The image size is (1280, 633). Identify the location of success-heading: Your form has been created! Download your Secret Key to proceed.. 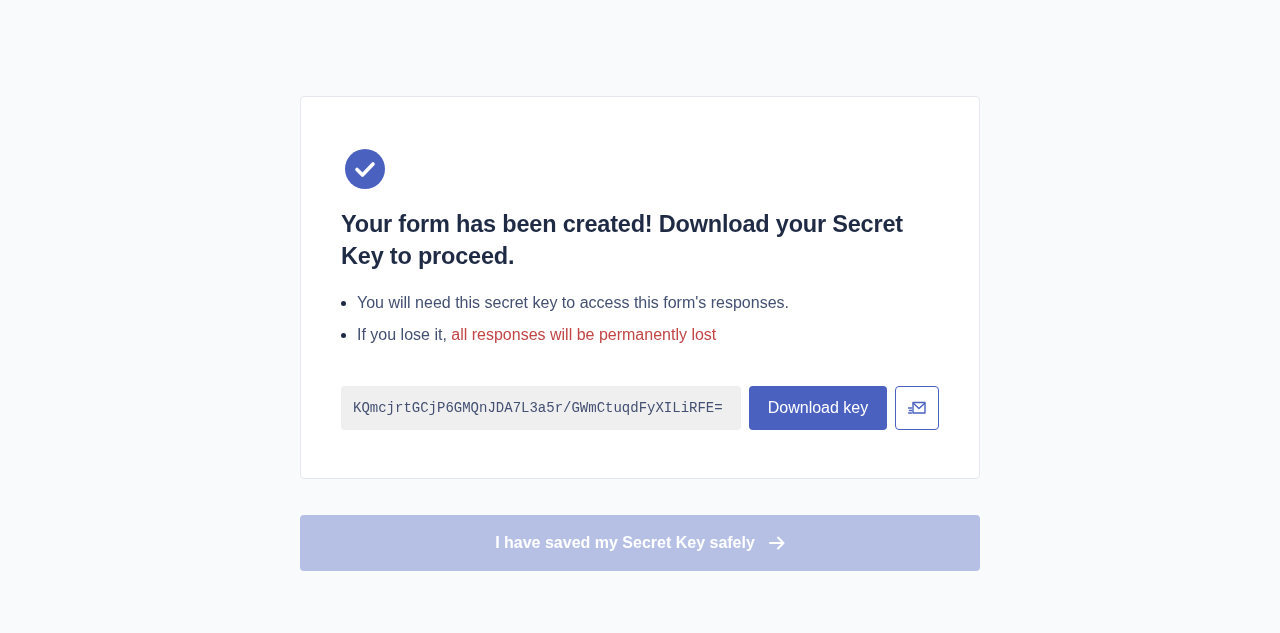
(622, 240).